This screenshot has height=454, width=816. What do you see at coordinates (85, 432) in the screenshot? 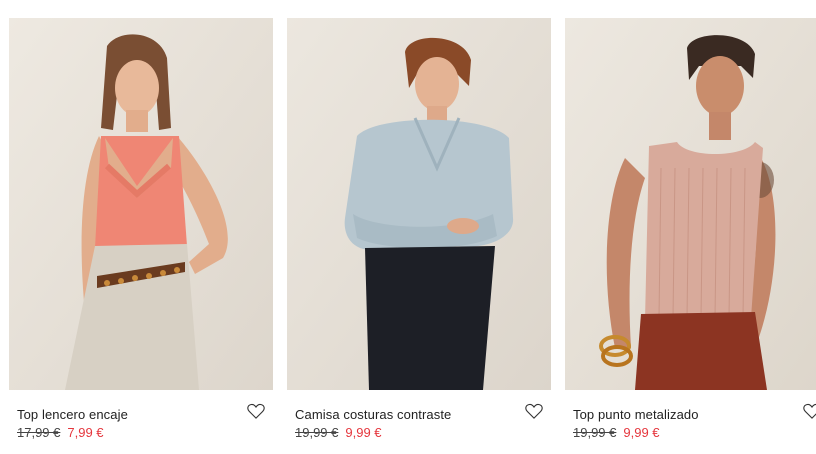
I see `sale-price: 7,99 €` at bounding box center [85, 432].